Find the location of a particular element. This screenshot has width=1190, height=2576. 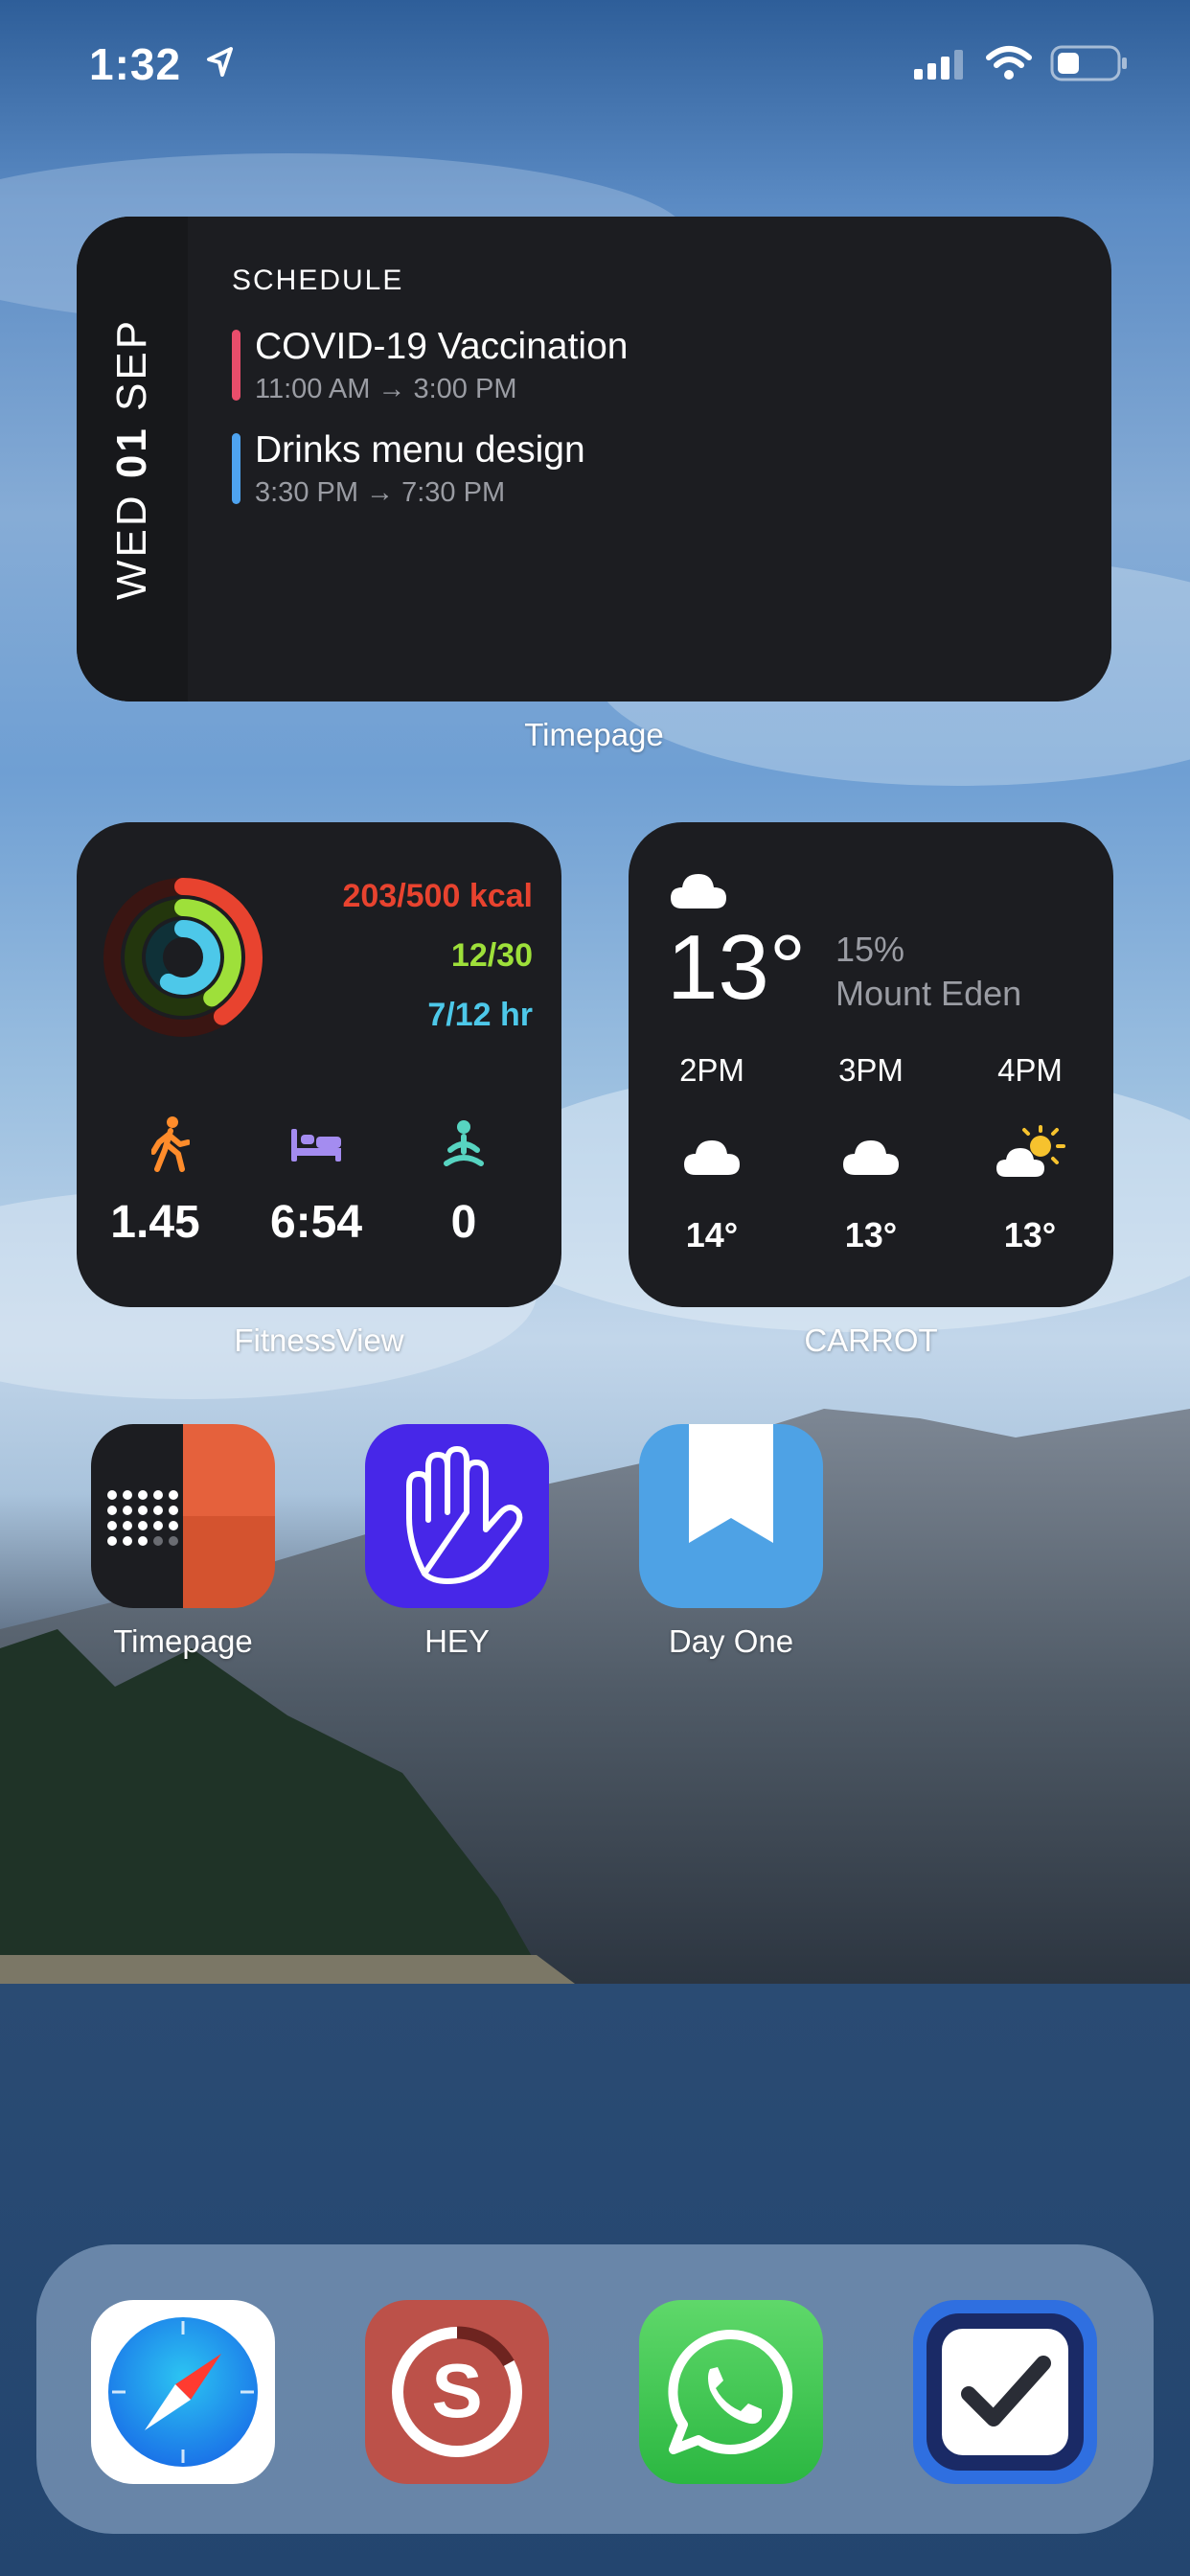

widget-caption-fitnessview: FitnessView is located at coordinates (319, 1340).